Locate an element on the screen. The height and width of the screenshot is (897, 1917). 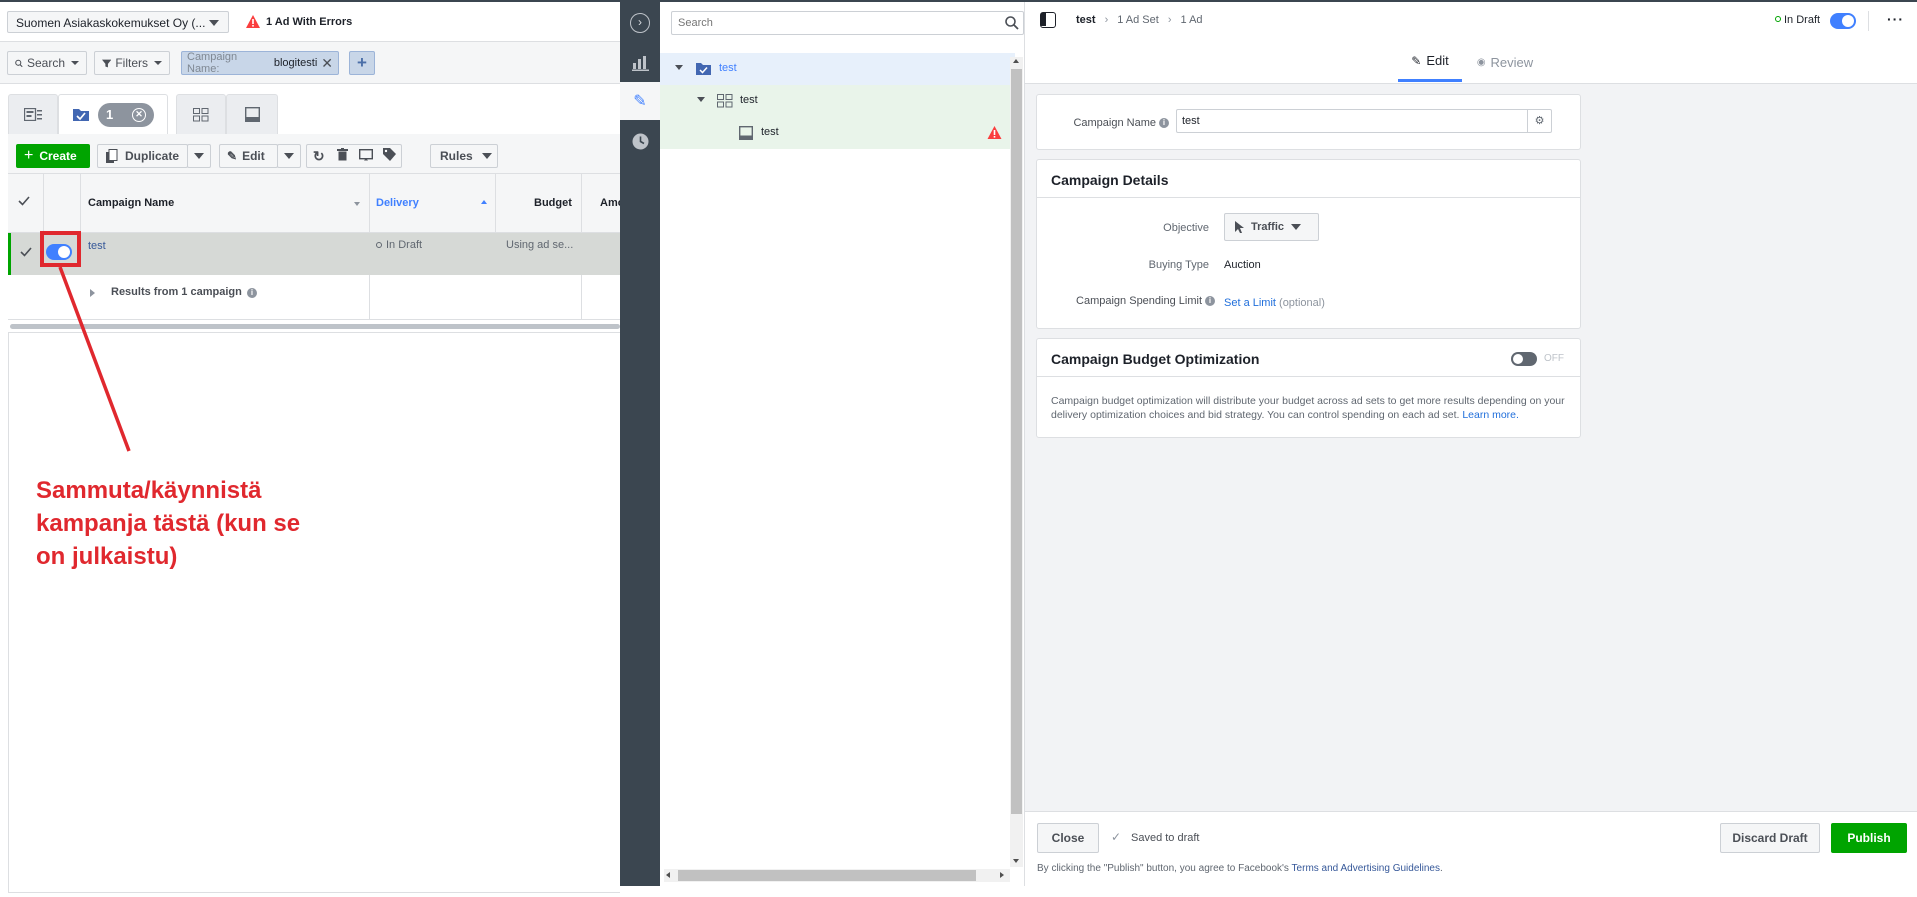
campaign-folder-icon is located at coordinates (703, 69).